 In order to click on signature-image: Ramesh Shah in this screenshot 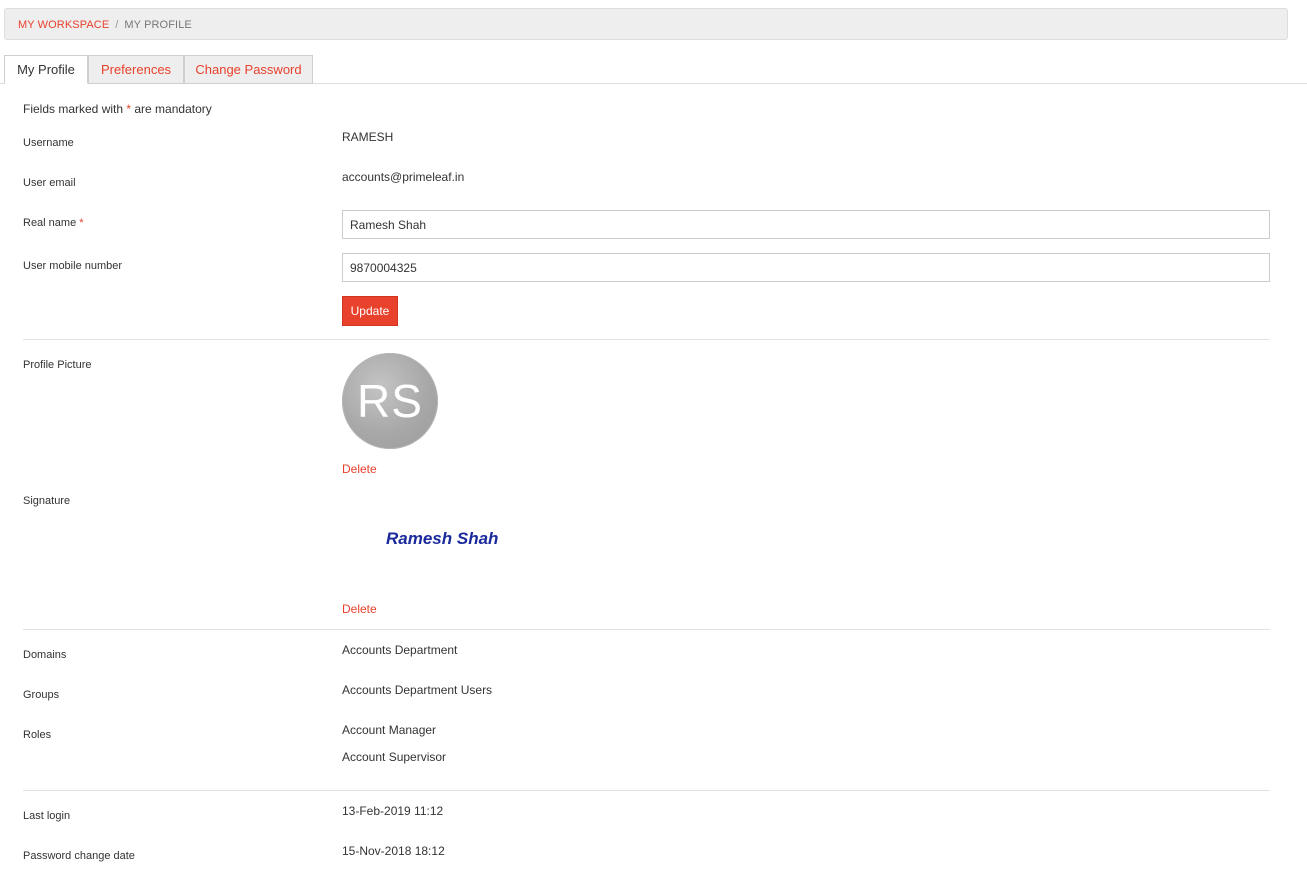, I will do `click(442, 538)`.